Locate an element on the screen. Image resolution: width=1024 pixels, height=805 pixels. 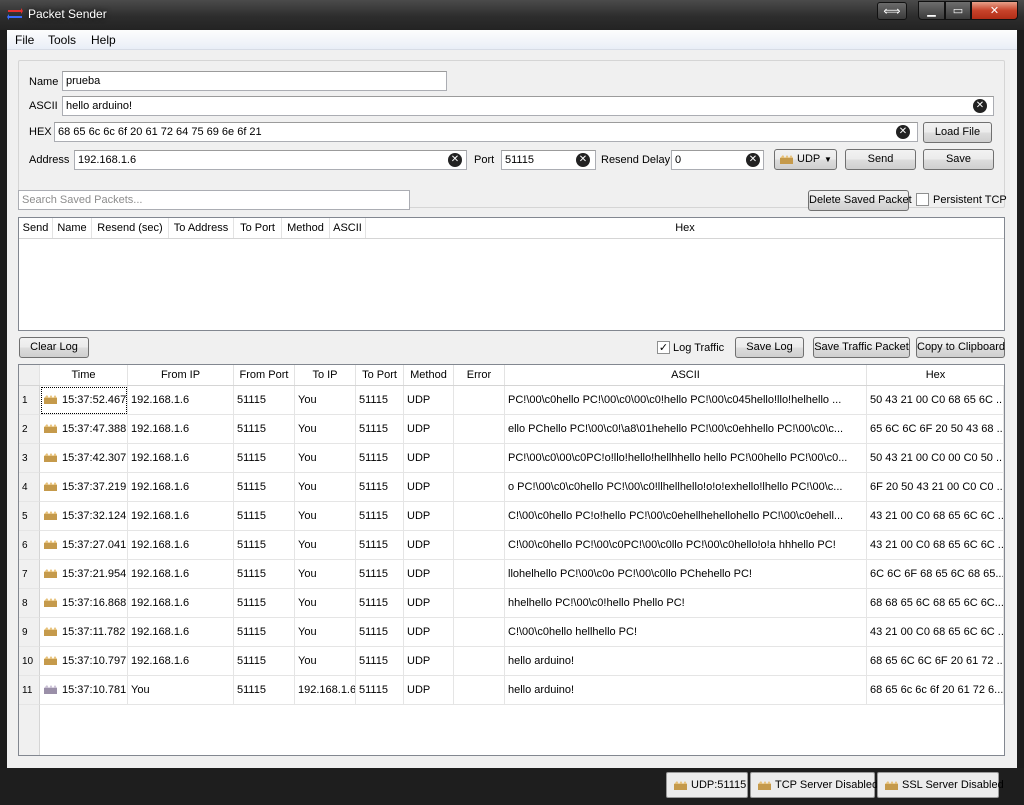
send-button: Send is located at coordinates (880, 159).